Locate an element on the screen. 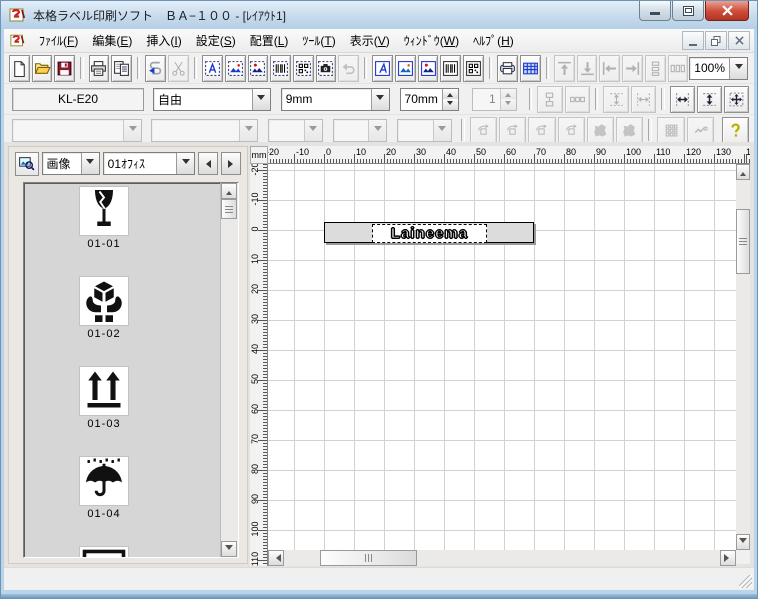  menu-item: ｳｨﾝﾄﾞｳ(W) is located at coordinates (431, 40).